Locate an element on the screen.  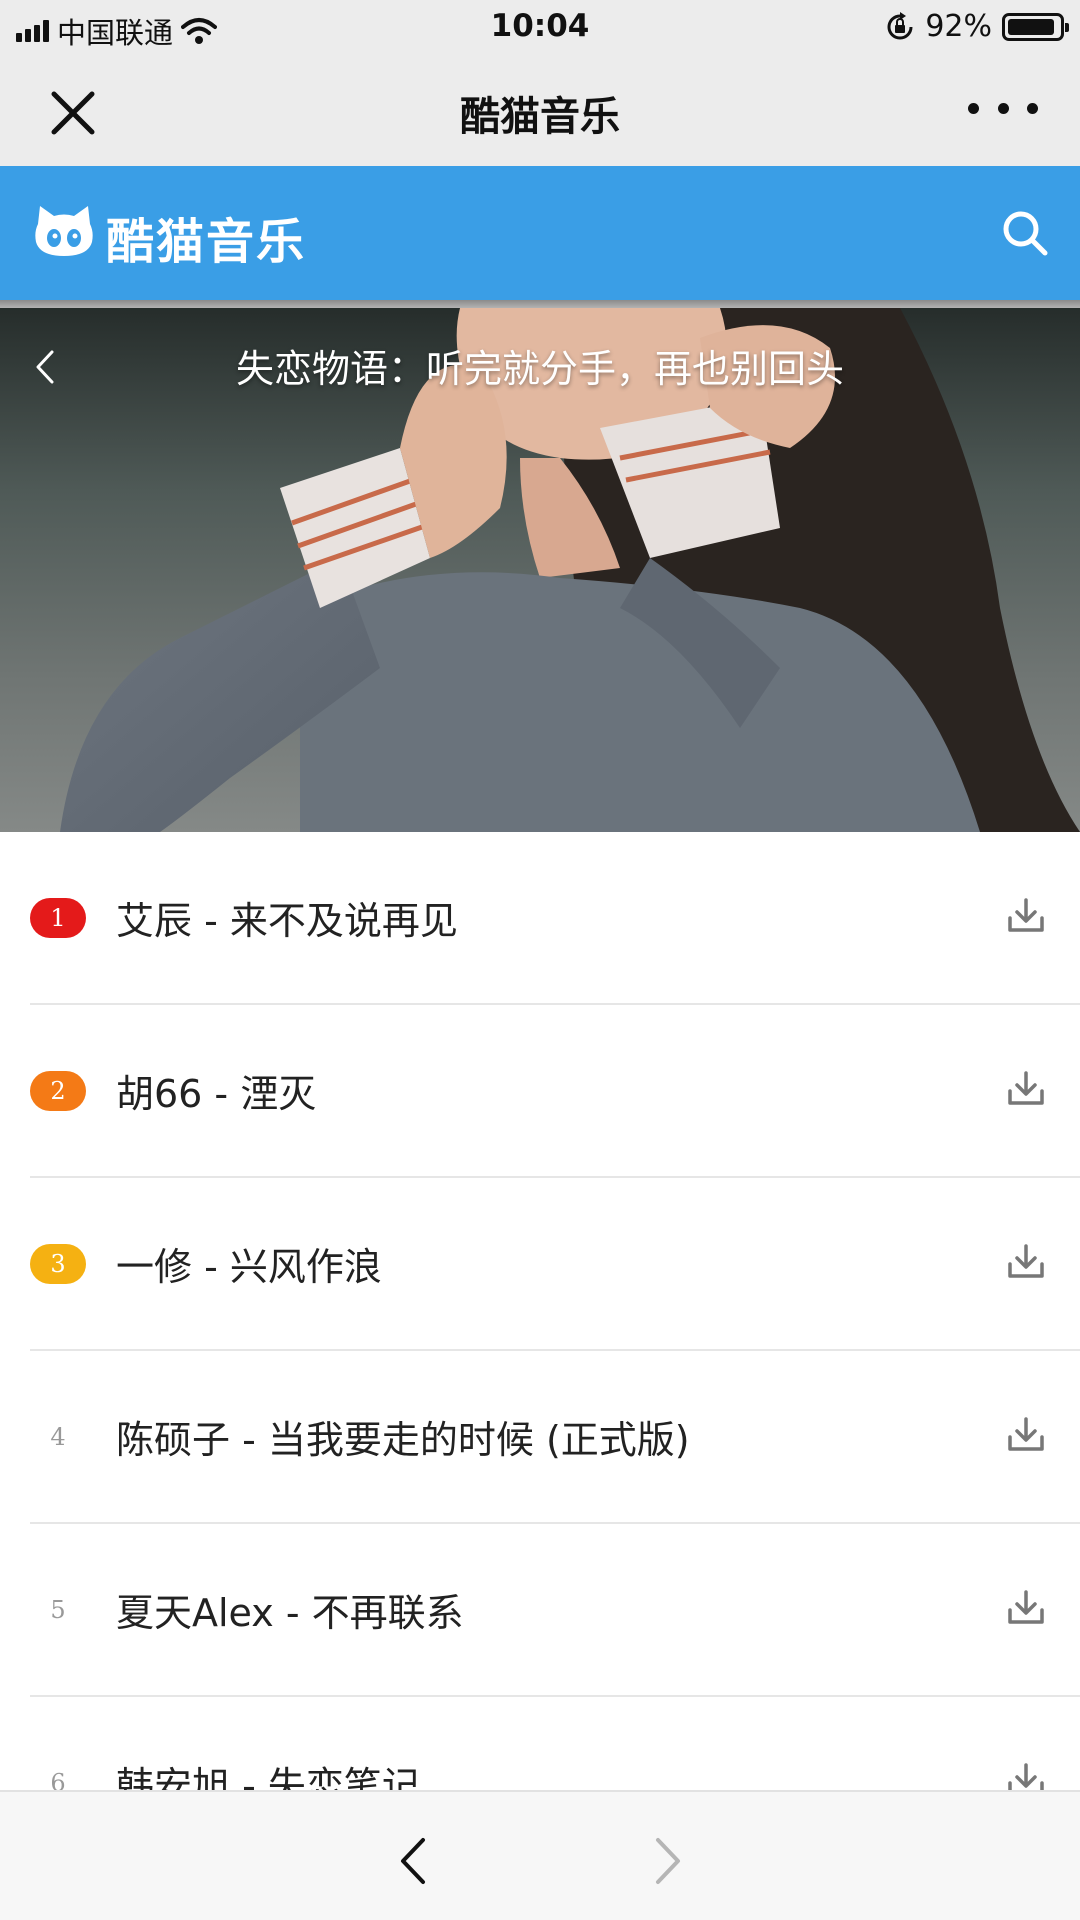
song-title: 艾辰 - 来不及说再见 is located at coordinates (287, 921).